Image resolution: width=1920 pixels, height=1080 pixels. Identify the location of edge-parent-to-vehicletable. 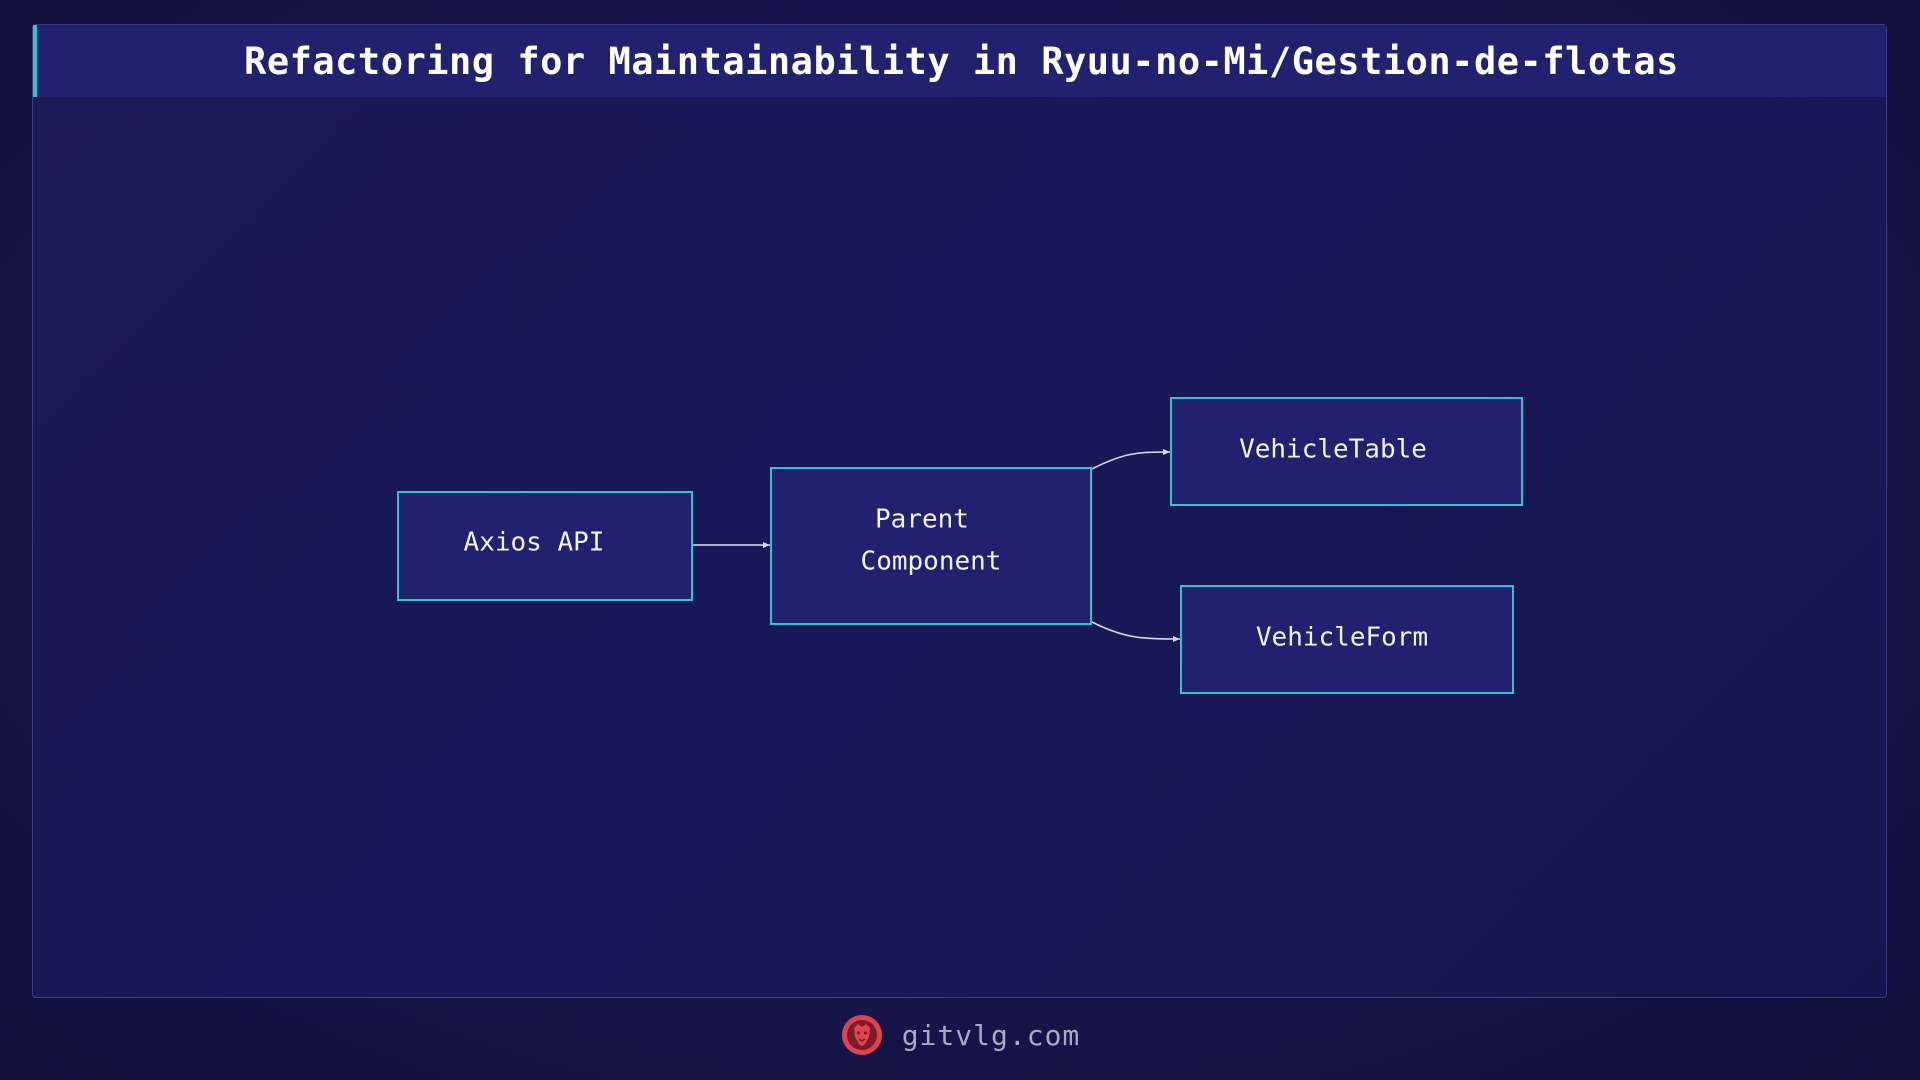
(1131, 459).